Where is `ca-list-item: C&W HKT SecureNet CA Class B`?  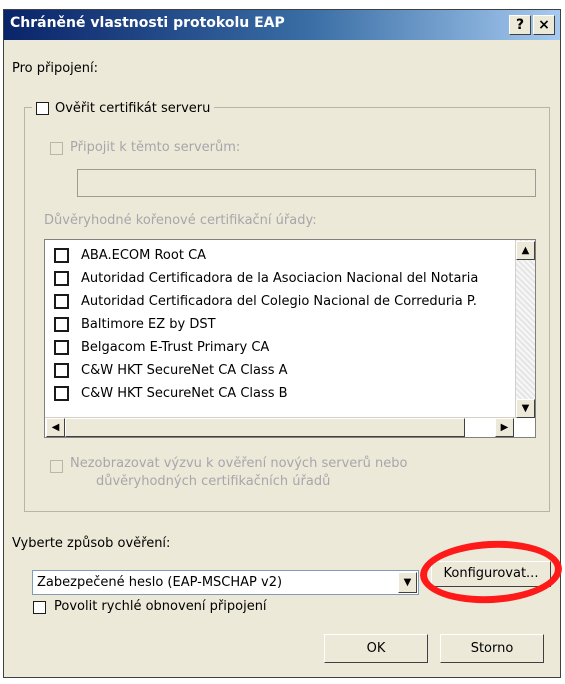
ca-list-item: C&W HKT SecureNet CA Class B is located at coordinates (171, 393).